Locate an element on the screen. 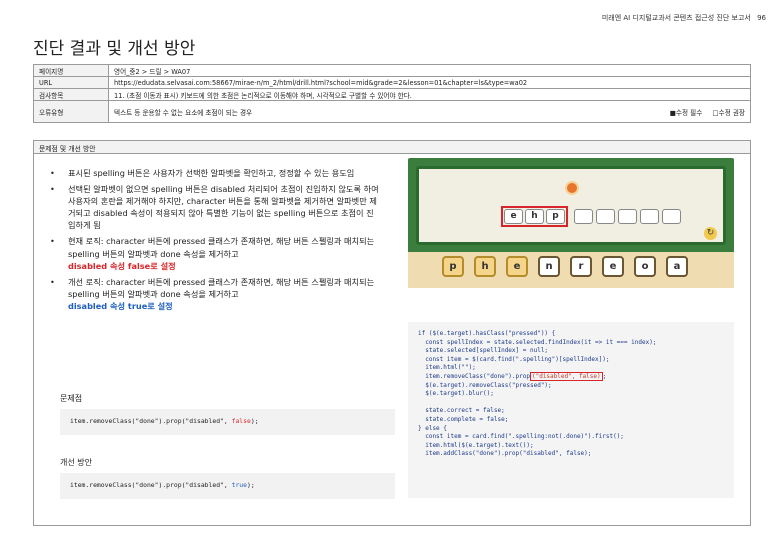  character-button: o is located at coordinates (645, 266).